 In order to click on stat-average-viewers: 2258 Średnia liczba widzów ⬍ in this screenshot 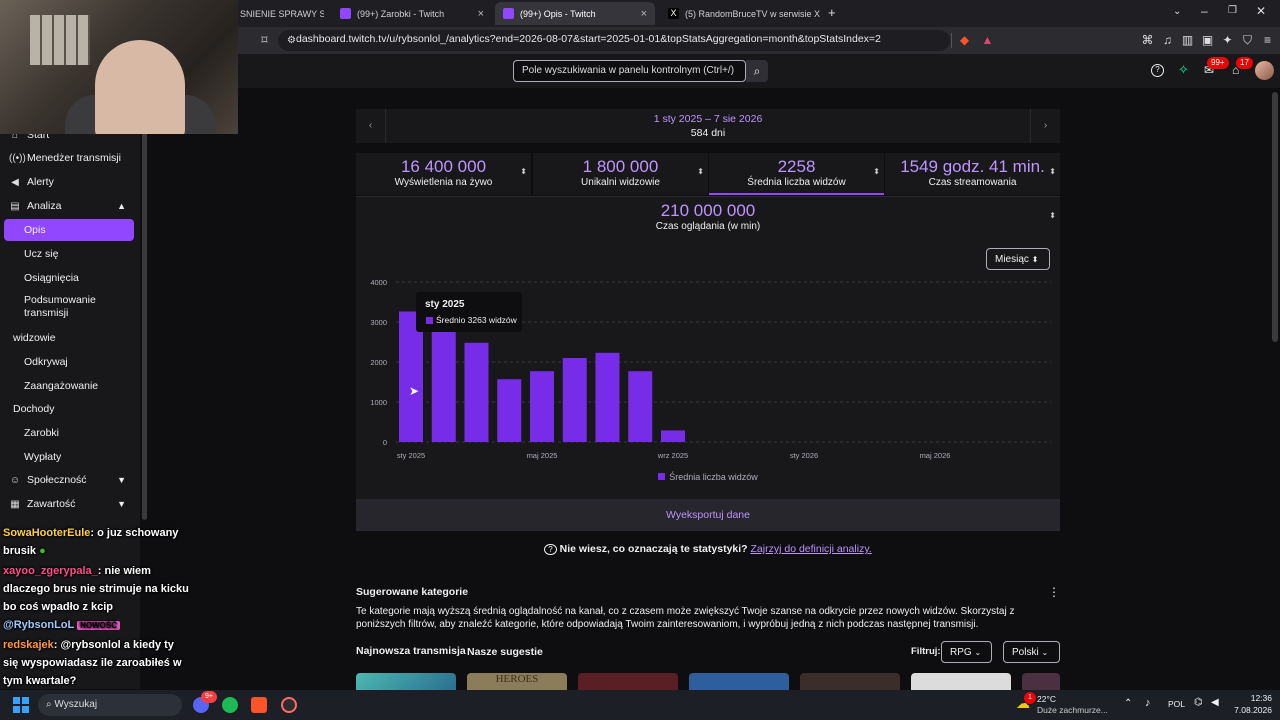, I will do `click(796, 174)`.